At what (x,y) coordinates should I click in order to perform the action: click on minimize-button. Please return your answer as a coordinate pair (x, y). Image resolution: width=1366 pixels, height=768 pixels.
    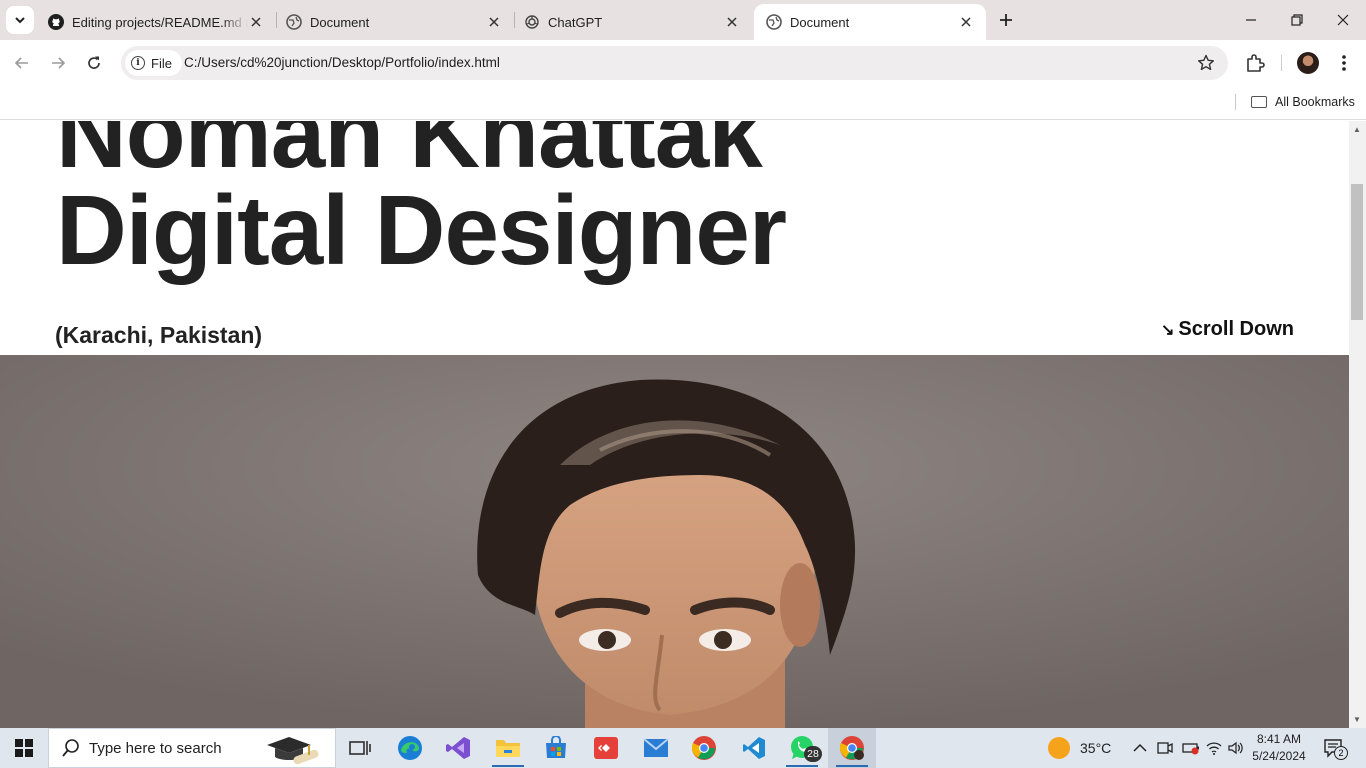
    Looking at the image, I should click on (1251, 20).